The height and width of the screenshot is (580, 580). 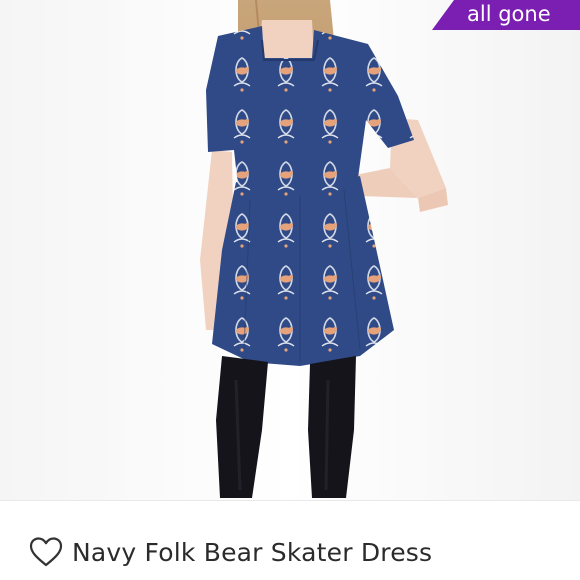 I want to click on divider, so click(x=290, y=500).